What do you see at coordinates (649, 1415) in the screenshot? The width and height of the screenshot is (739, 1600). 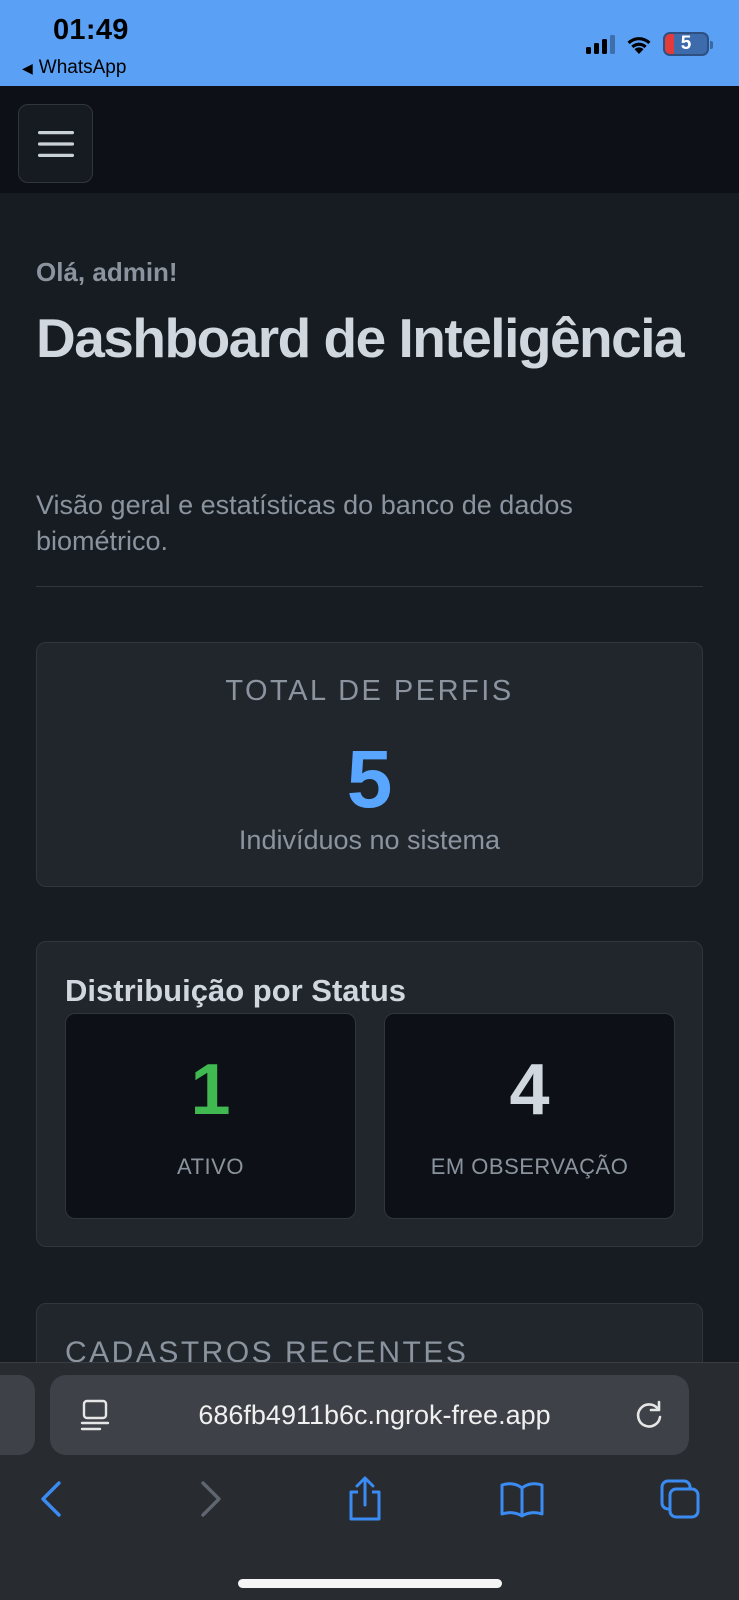 I see `reload-icon` at bounding box center [649, 1415].